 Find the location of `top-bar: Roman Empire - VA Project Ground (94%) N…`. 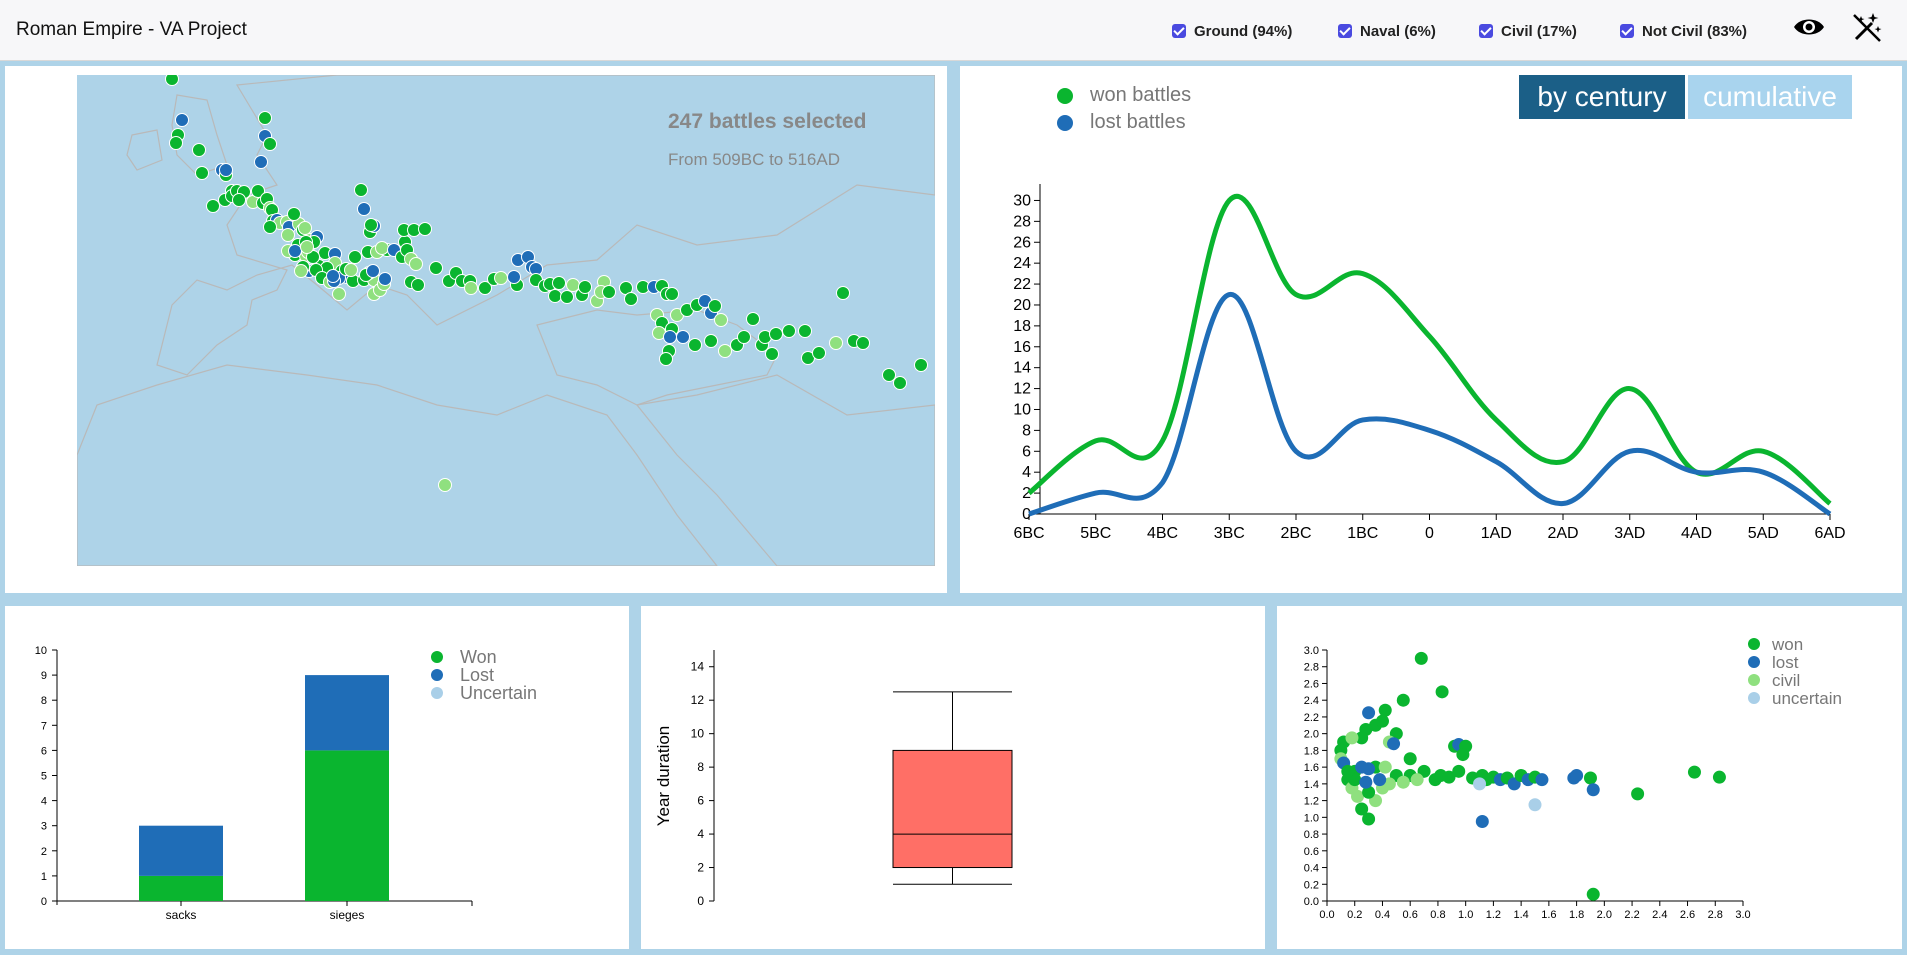

top-bar: Roman Empire - VA Project Ground (94%) N… is located at coordinates (953, 30).